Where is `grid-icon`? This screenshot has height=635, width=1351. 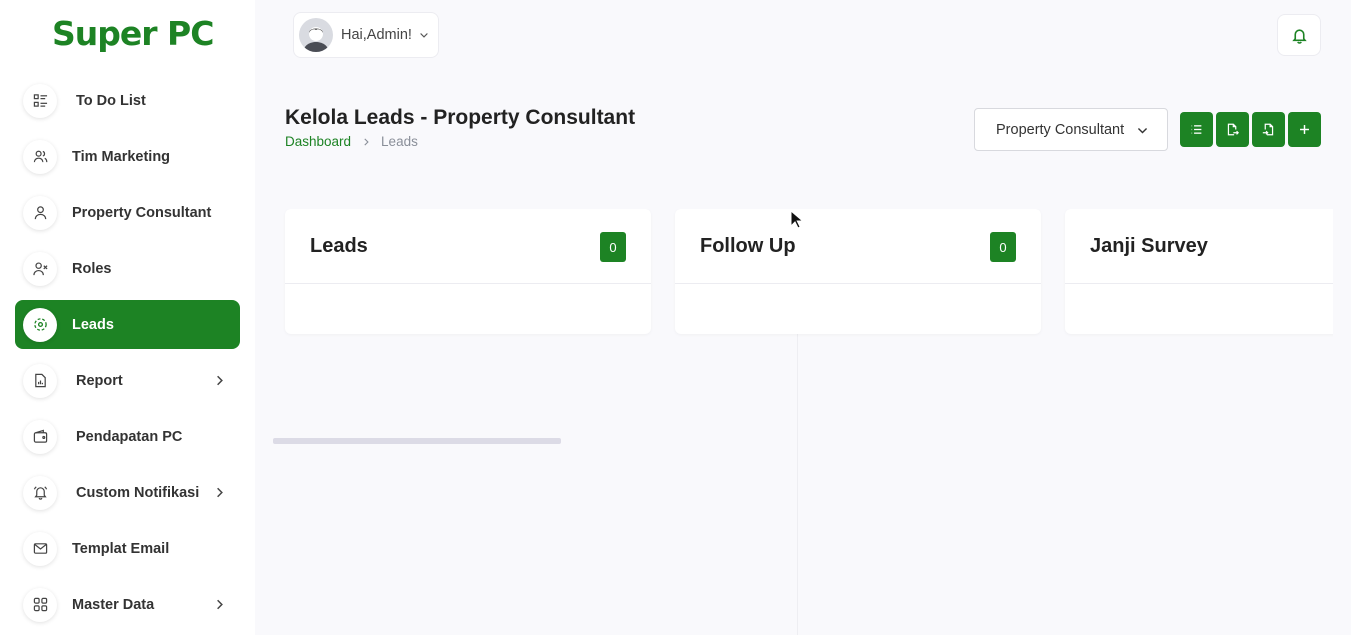
grid-icon is located at coordinates (40, 604).